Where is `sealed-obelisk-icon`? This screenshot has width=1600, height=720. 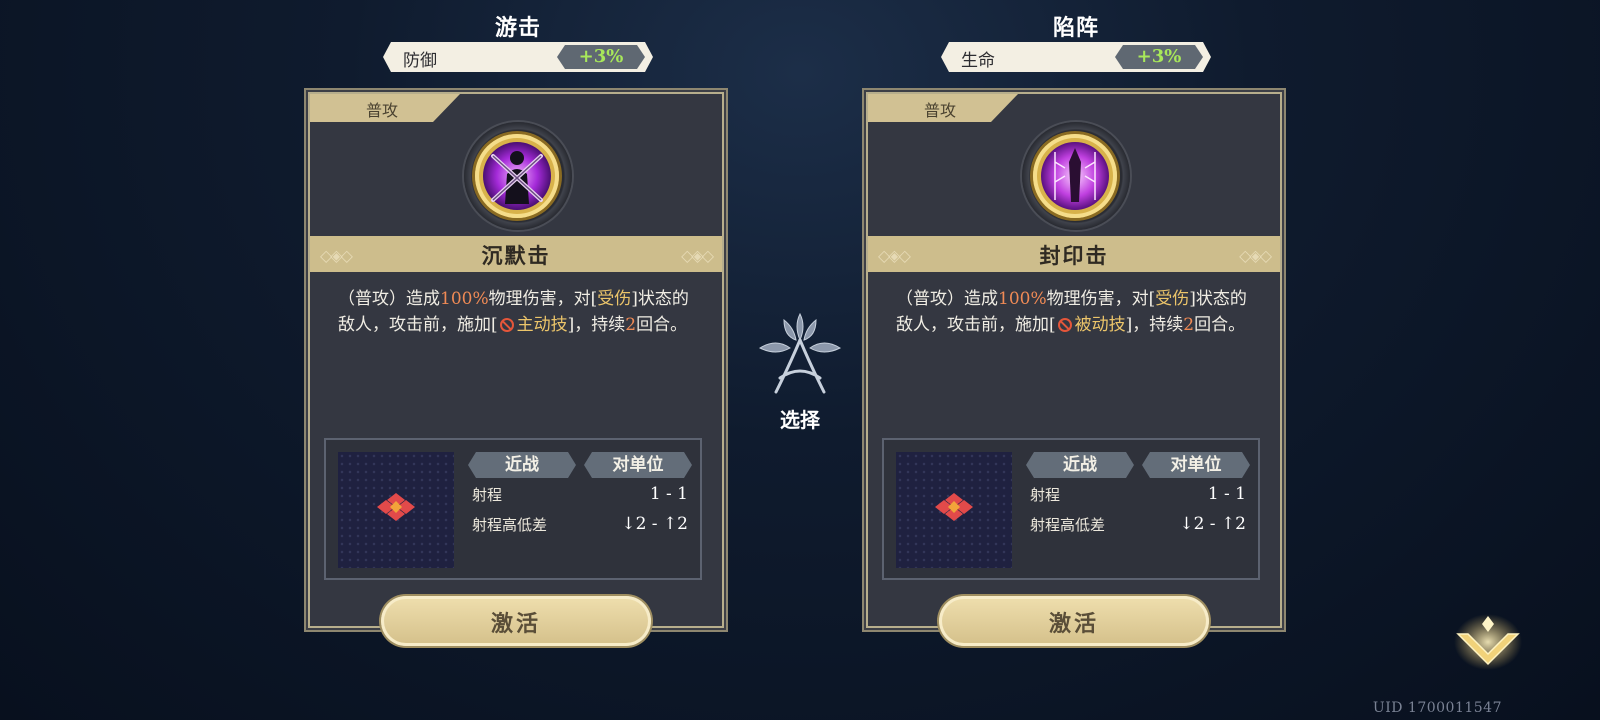
sealed-obelisk-icon is located at coordinates (1075, 176).